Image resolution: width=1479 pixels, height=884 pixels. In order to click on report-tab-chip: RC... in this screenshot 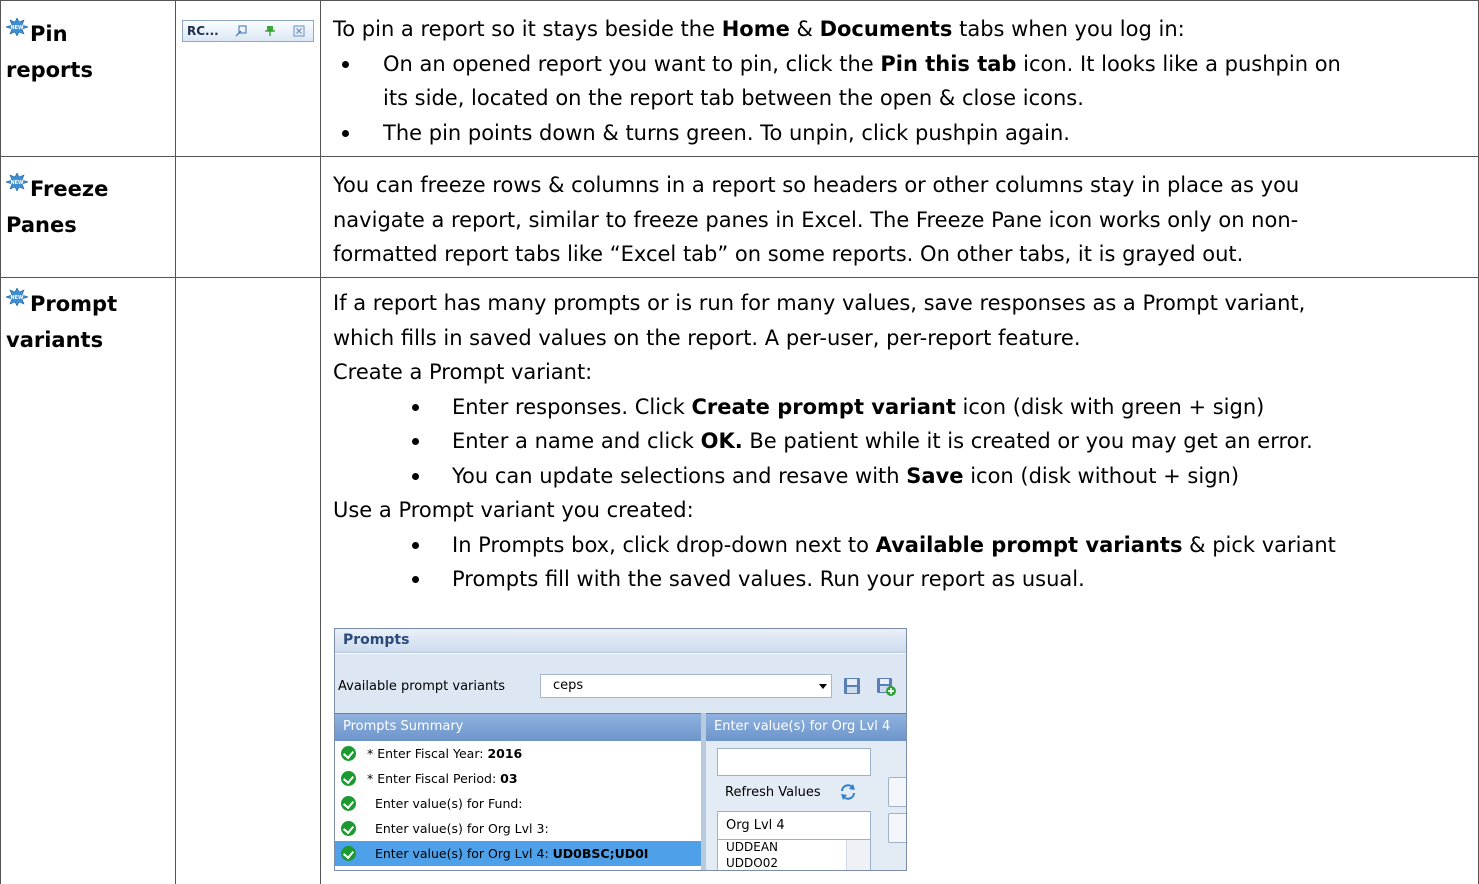, I will do `click(248, 31)`.